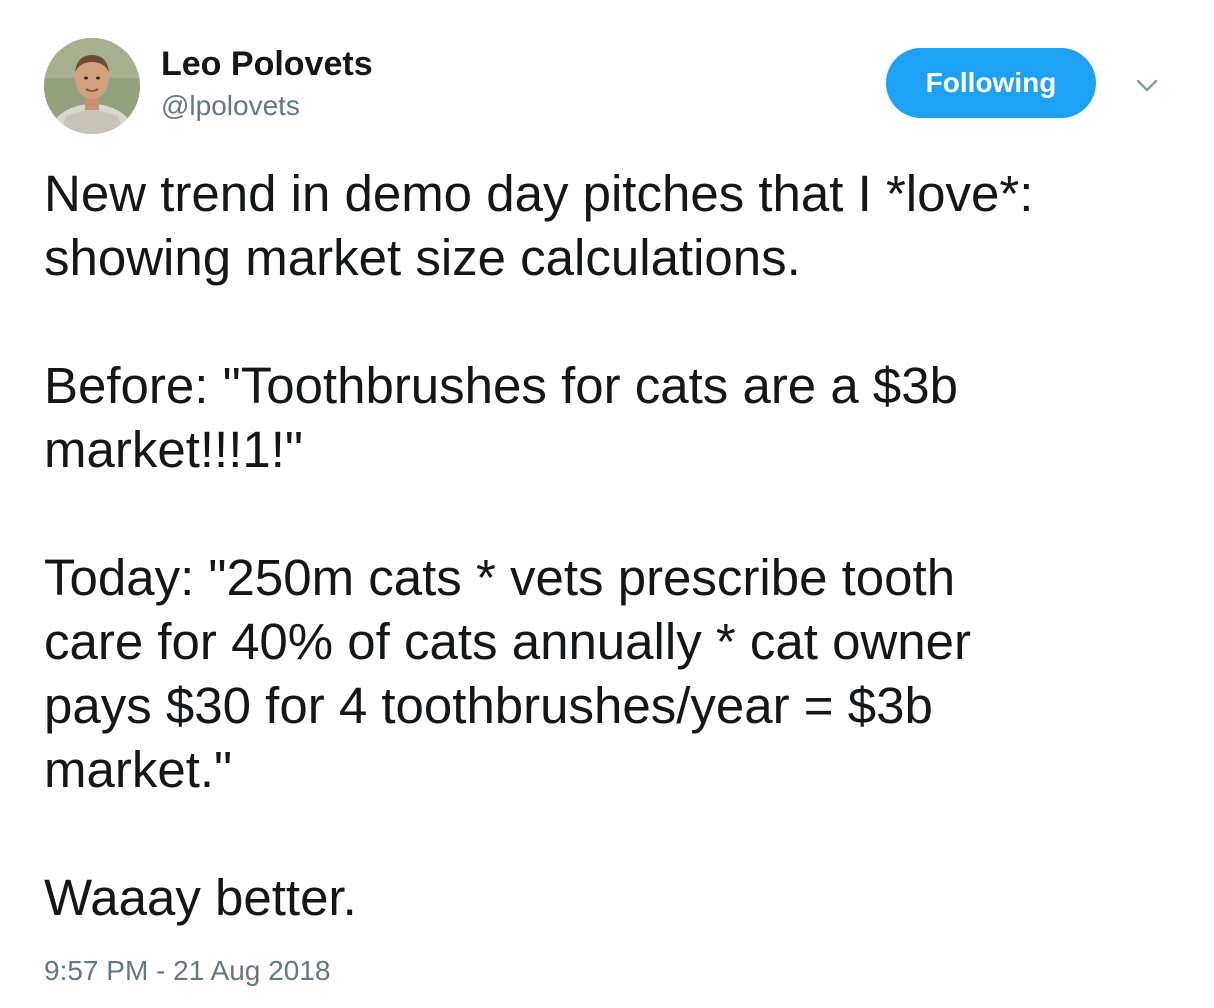 Image resolution: width=1214 pixels, height=1008 pixels. Describe the element at coordinates (267, 64) in the screenshot. I see `display-name: Leo Polovets` at that location.